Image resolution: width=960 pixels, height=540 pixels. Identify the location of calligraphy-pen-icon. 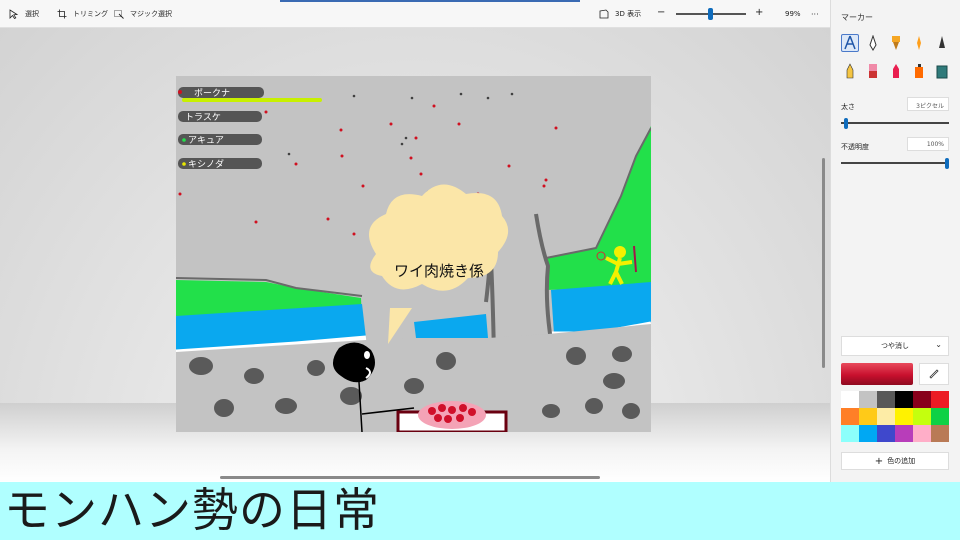
(850, 42).